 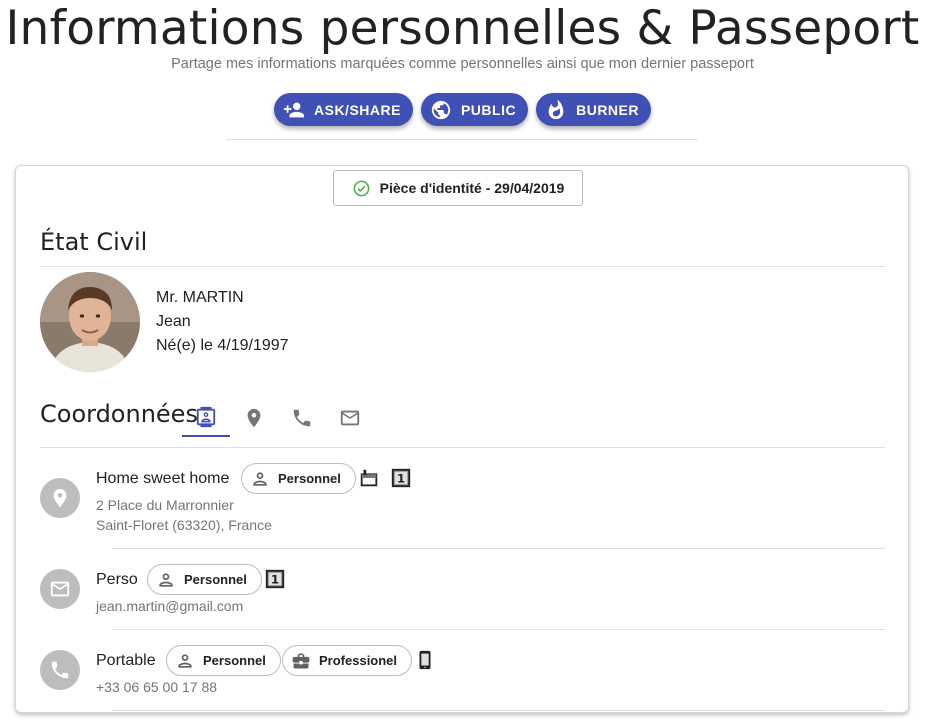 I want to click on address-badge-text: 1, so click(x=401, y=479).